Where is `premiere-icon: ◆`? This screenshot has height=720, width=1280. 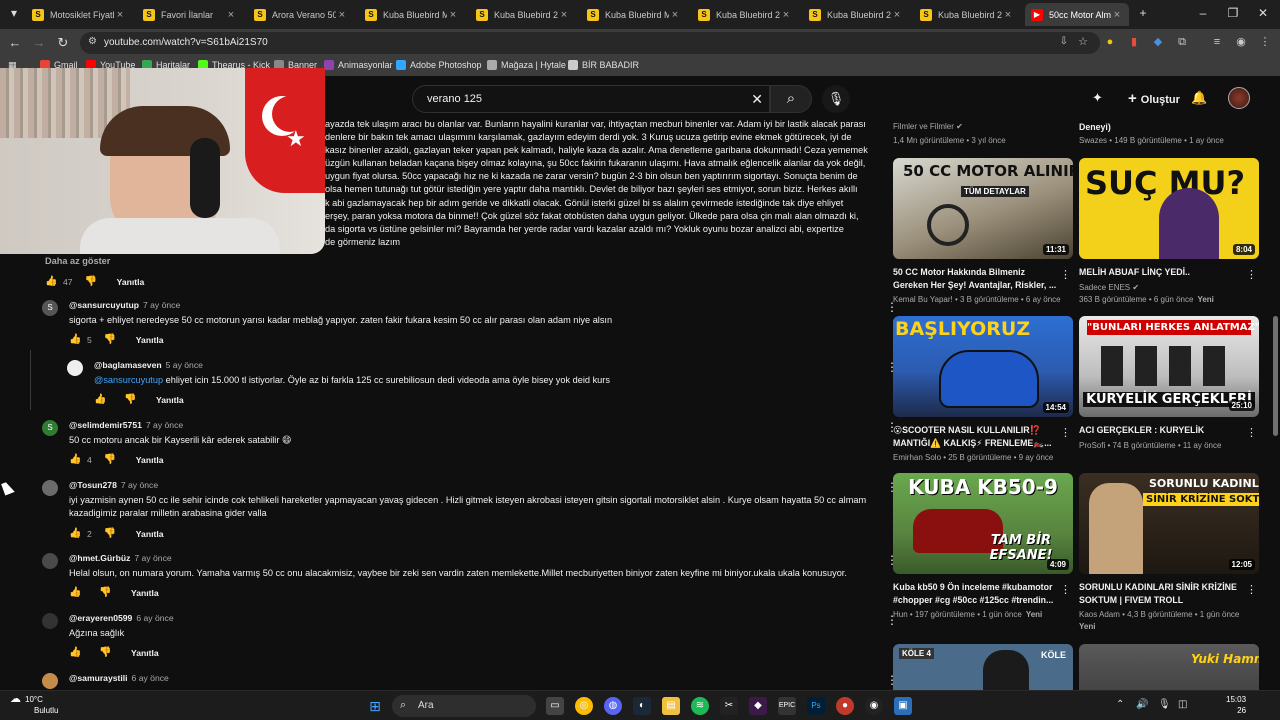
premiere-icon: ◆ is located at coordinates (758, 706).